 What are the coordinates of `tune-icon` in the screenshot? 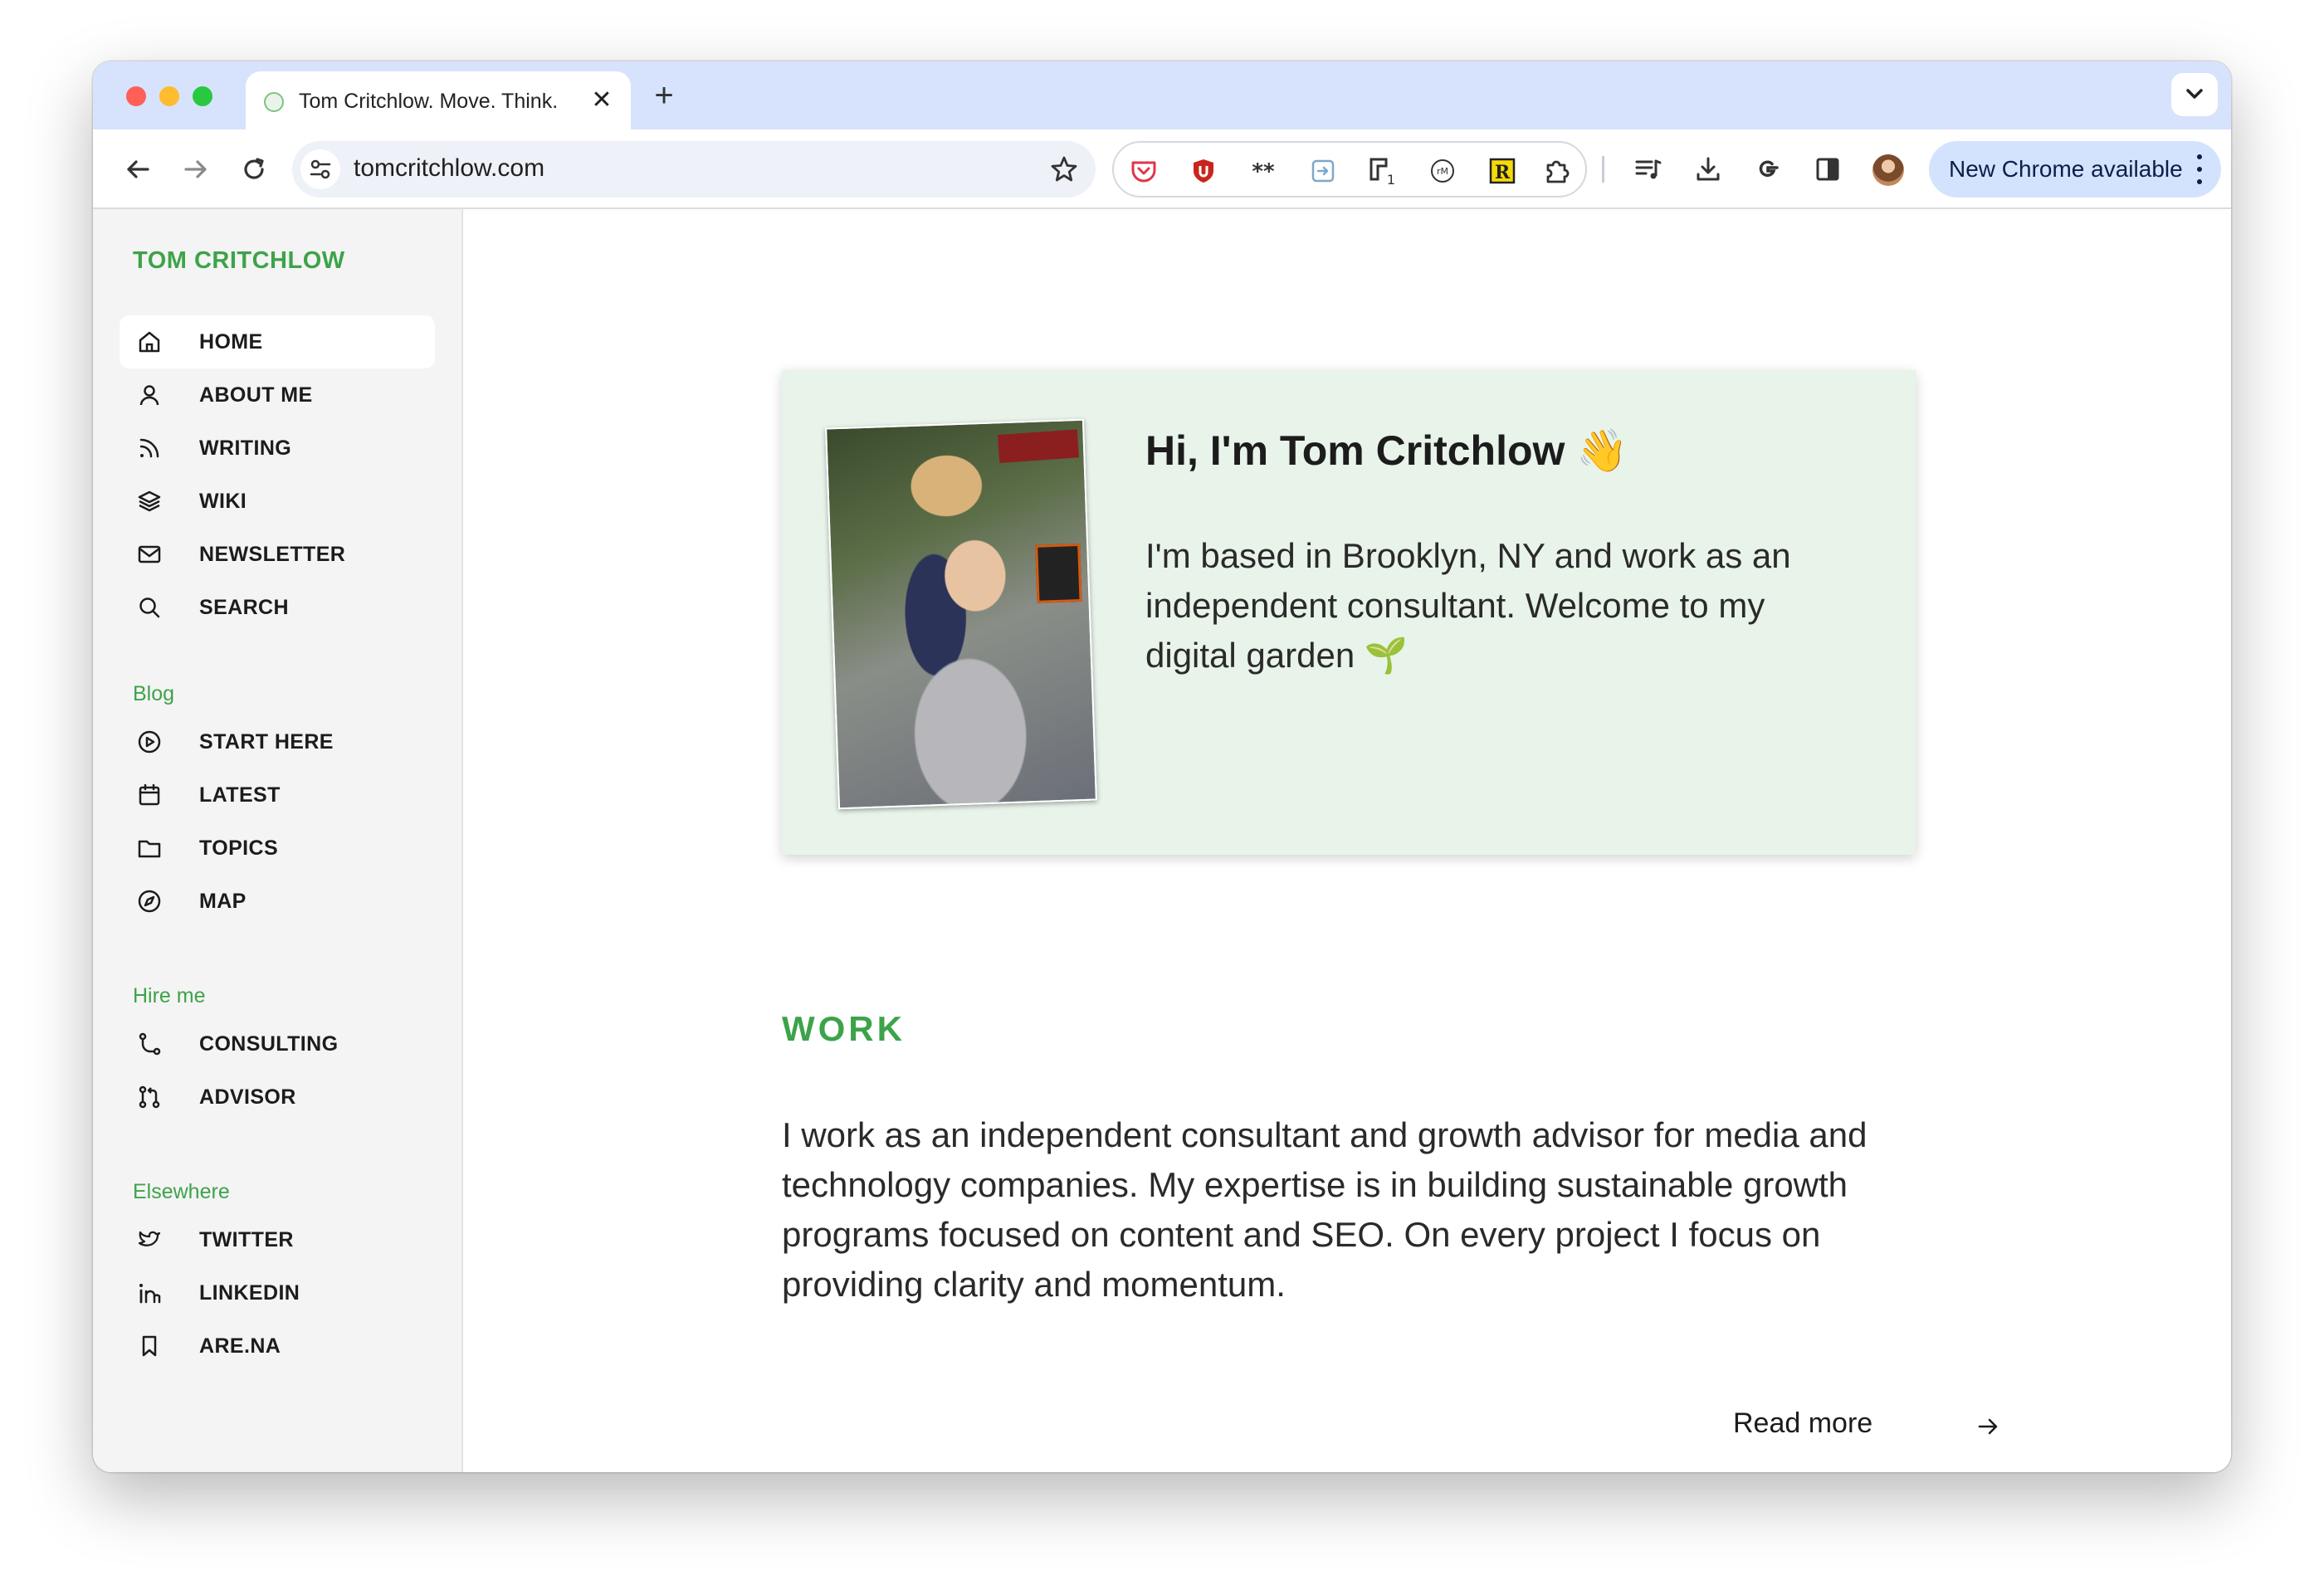 It's located at (320, 169).